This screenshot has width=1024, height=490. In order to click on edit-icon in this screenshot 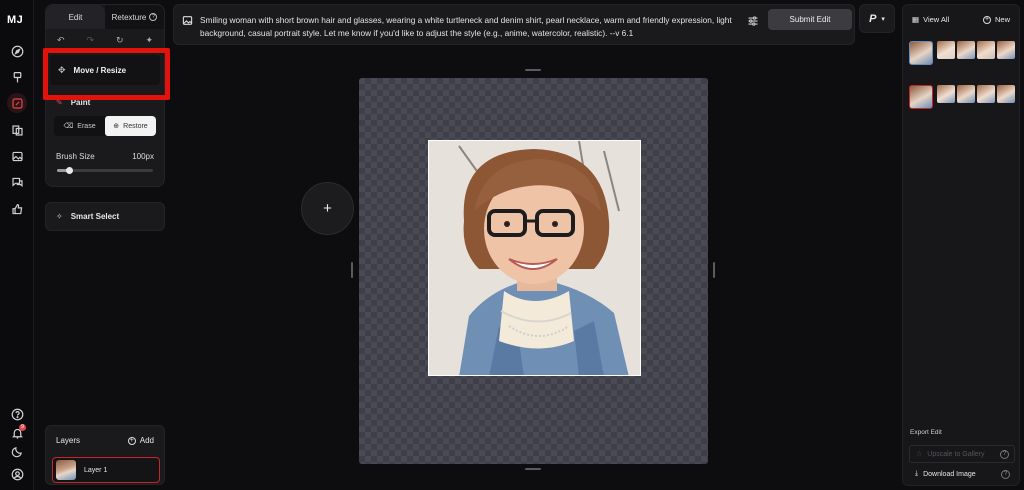, I will do `click(17, 103)`.